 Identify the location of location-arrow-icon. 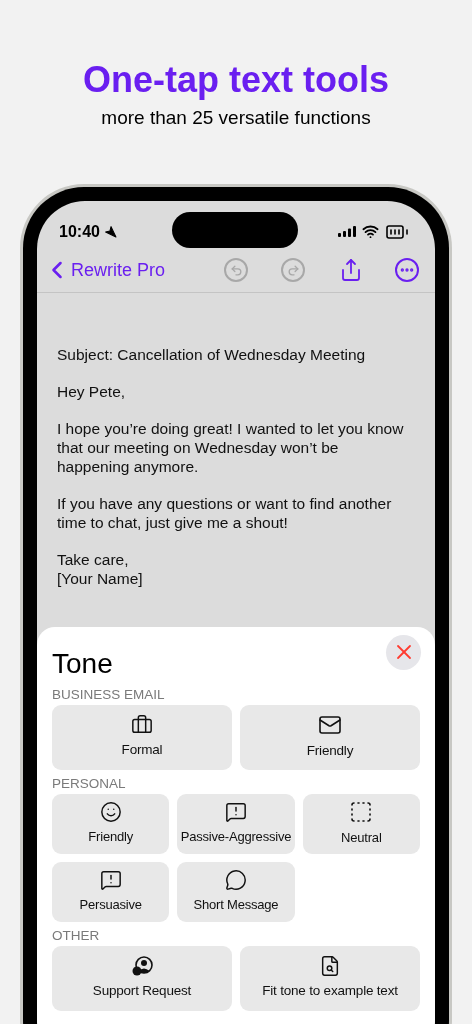
(110, 231).